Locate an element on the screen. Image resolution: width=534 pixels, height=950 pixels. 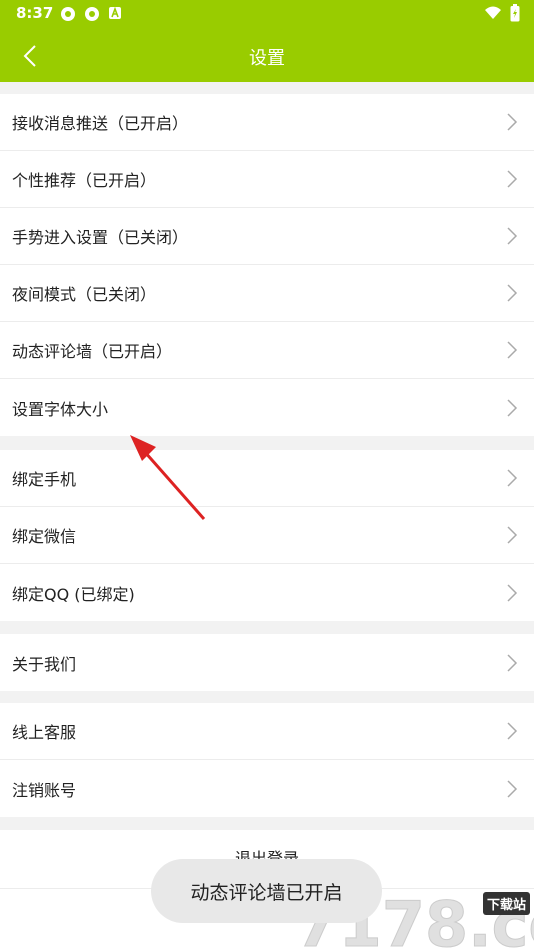
status-notifications is located at coordinates (92, 14).